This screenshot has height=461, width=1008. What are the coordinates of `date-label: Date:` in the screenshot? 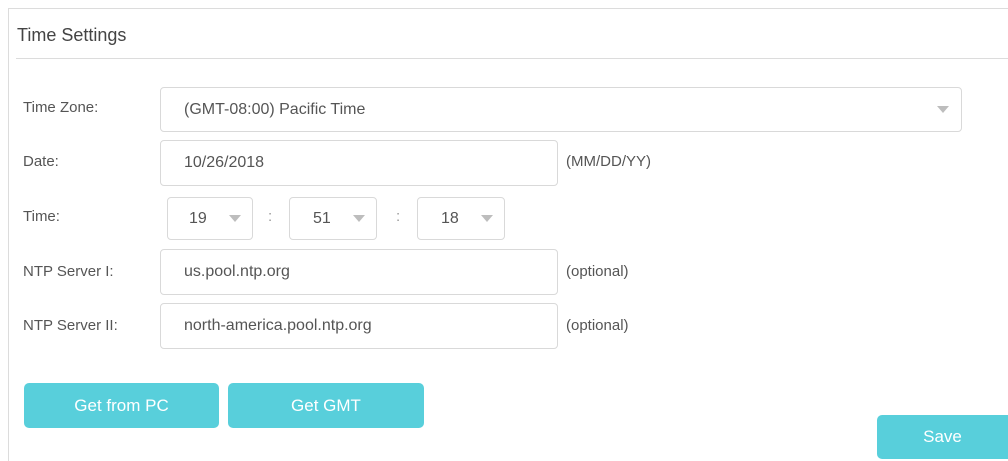 It's located at (41, 161).